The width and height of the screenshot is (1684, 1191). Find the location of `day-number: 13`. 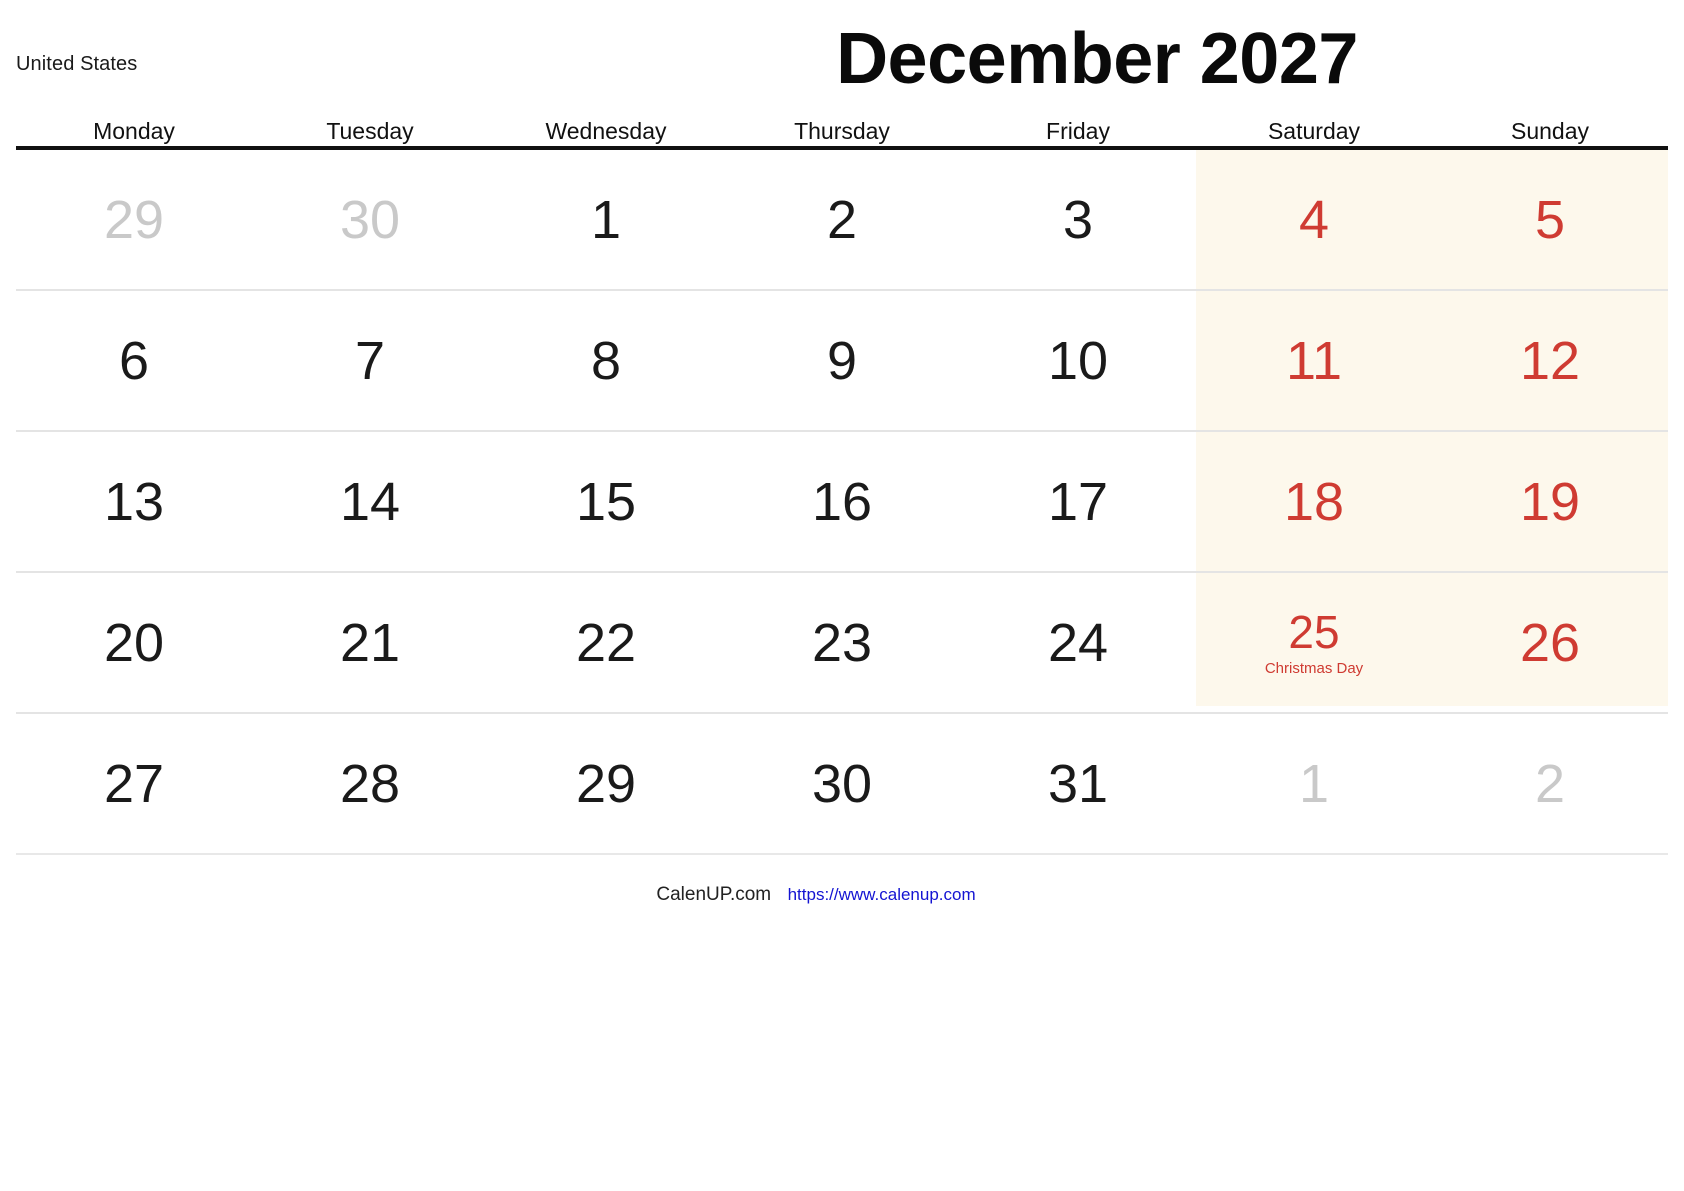

day-number: 13 is located at coordinates (134, 501).